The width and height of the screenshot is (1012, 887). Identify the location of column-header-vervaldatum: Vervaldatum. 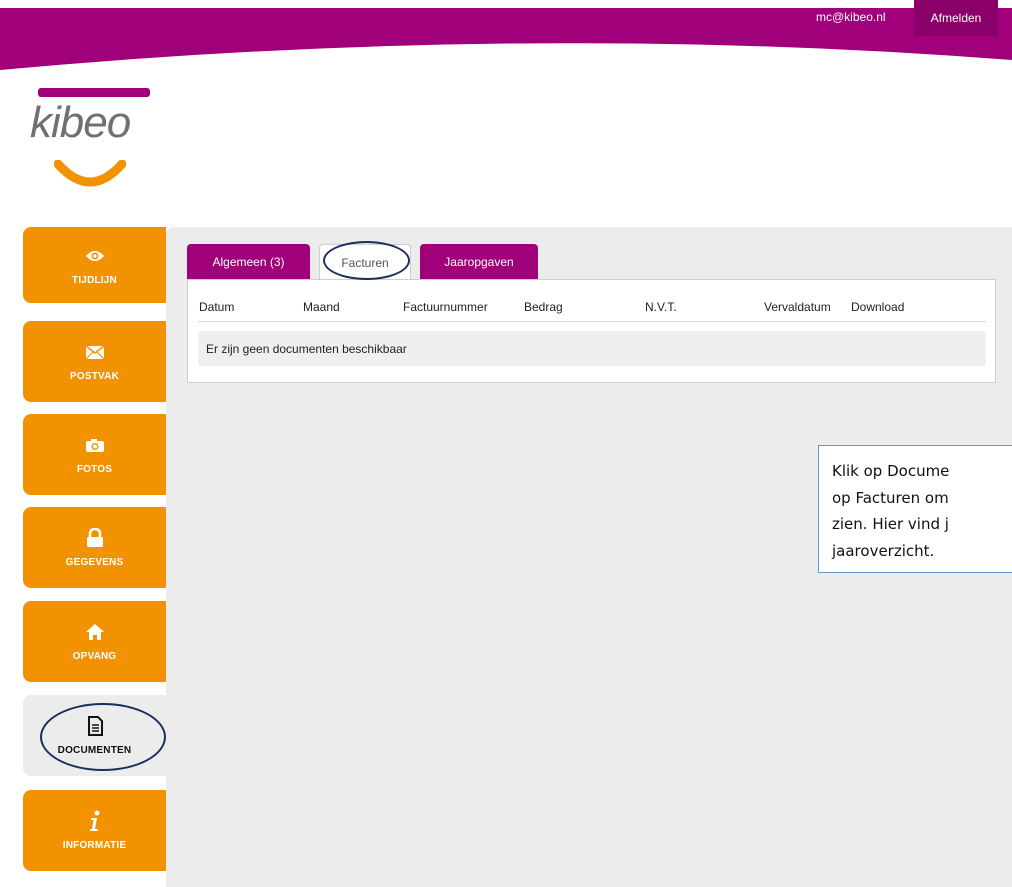
(797, 307).